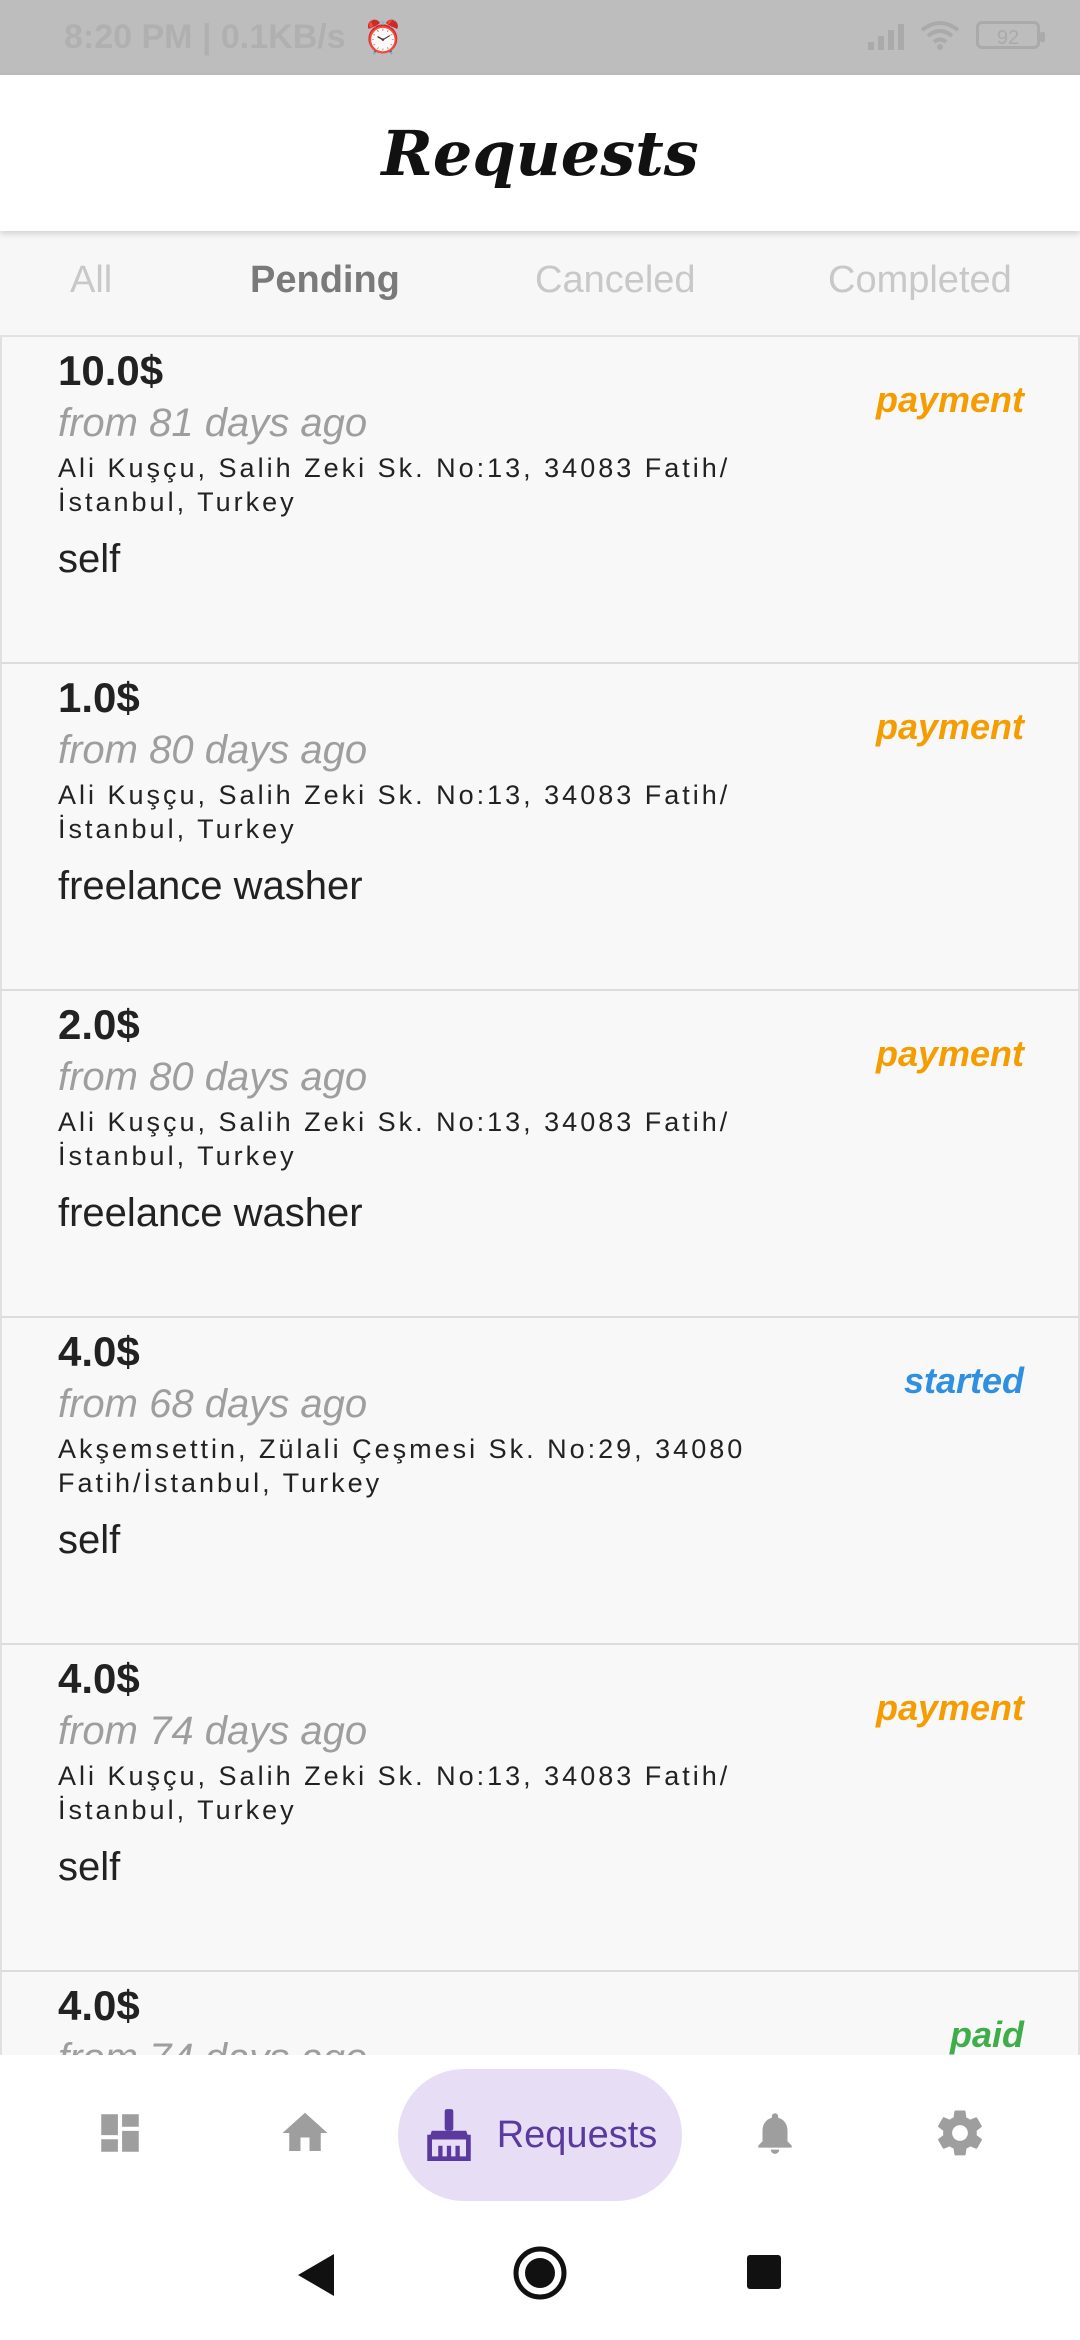 This screenshot has height=2340, width=1080. I want to click on bottom-nav: Requests, so click(540, 2132).